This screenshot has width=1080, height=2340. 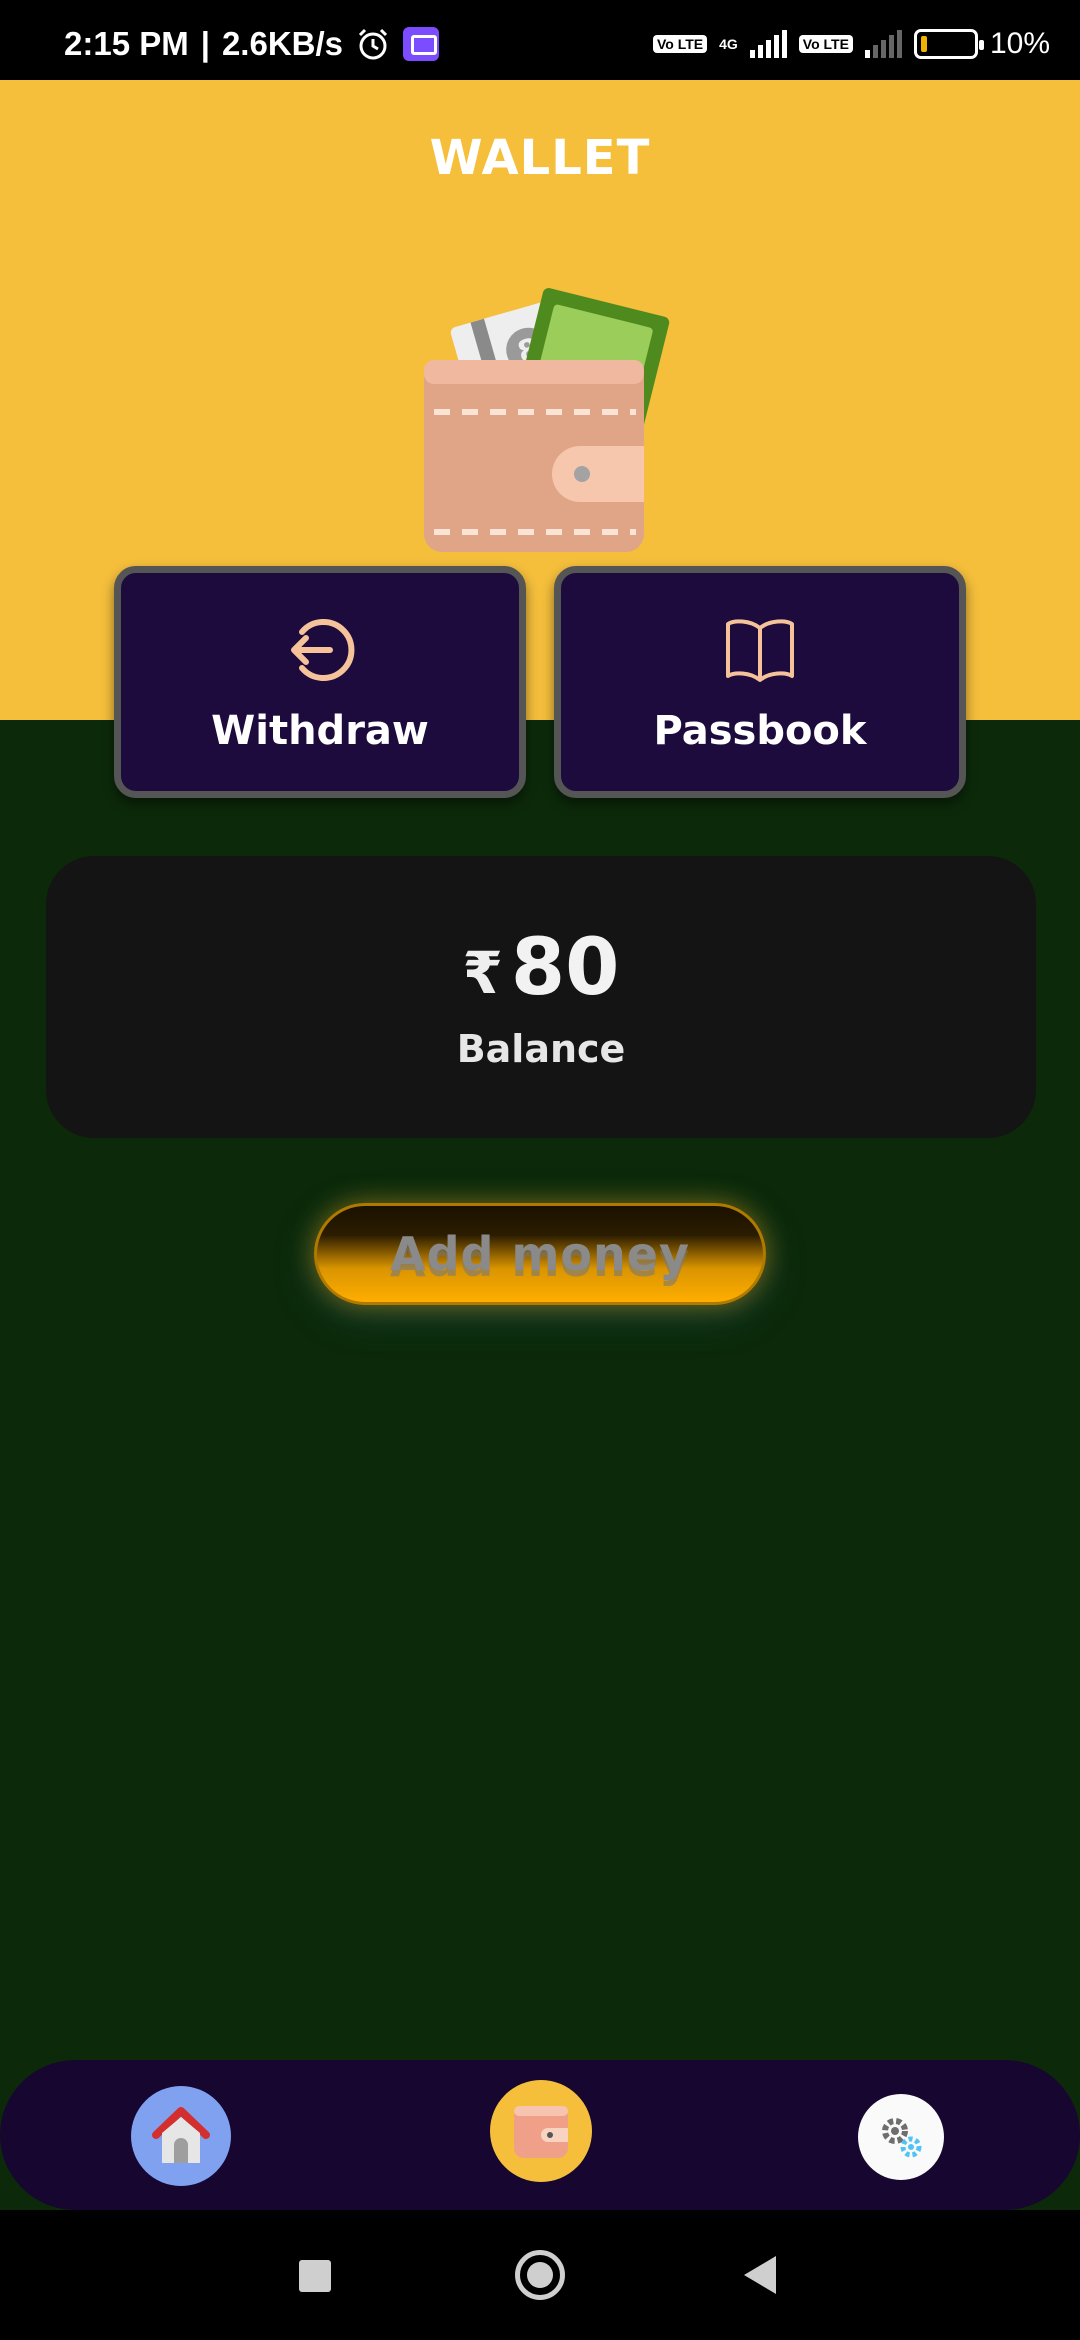 I want to click on status-left: 2:15 PM | 2.6KB/s, so click(x=252, y=44).